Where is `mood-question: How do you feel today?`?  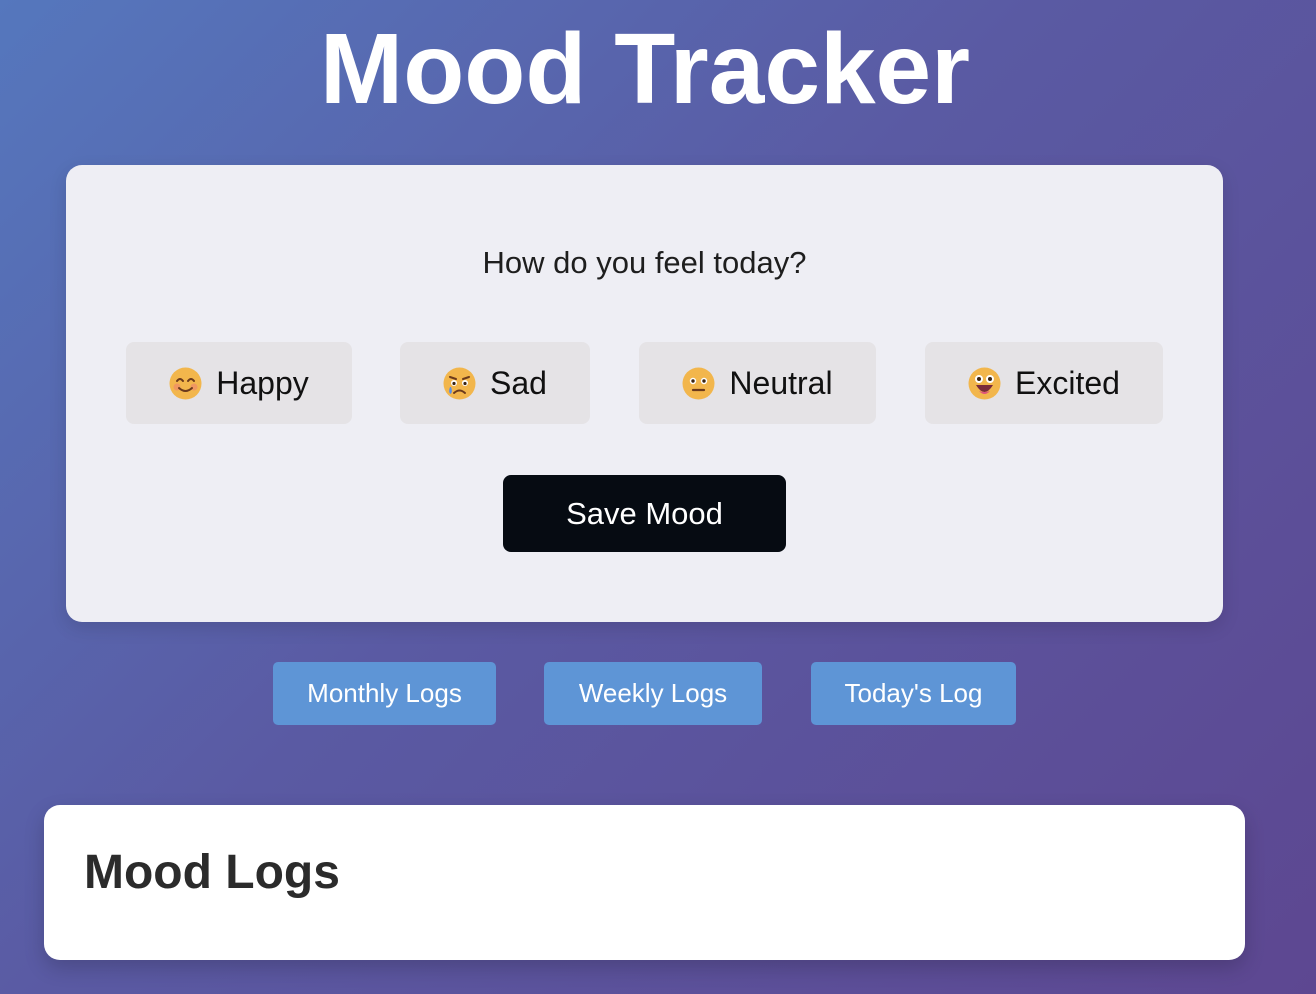 mood-question: How do you feel today? is located at coordinates (644, 262).